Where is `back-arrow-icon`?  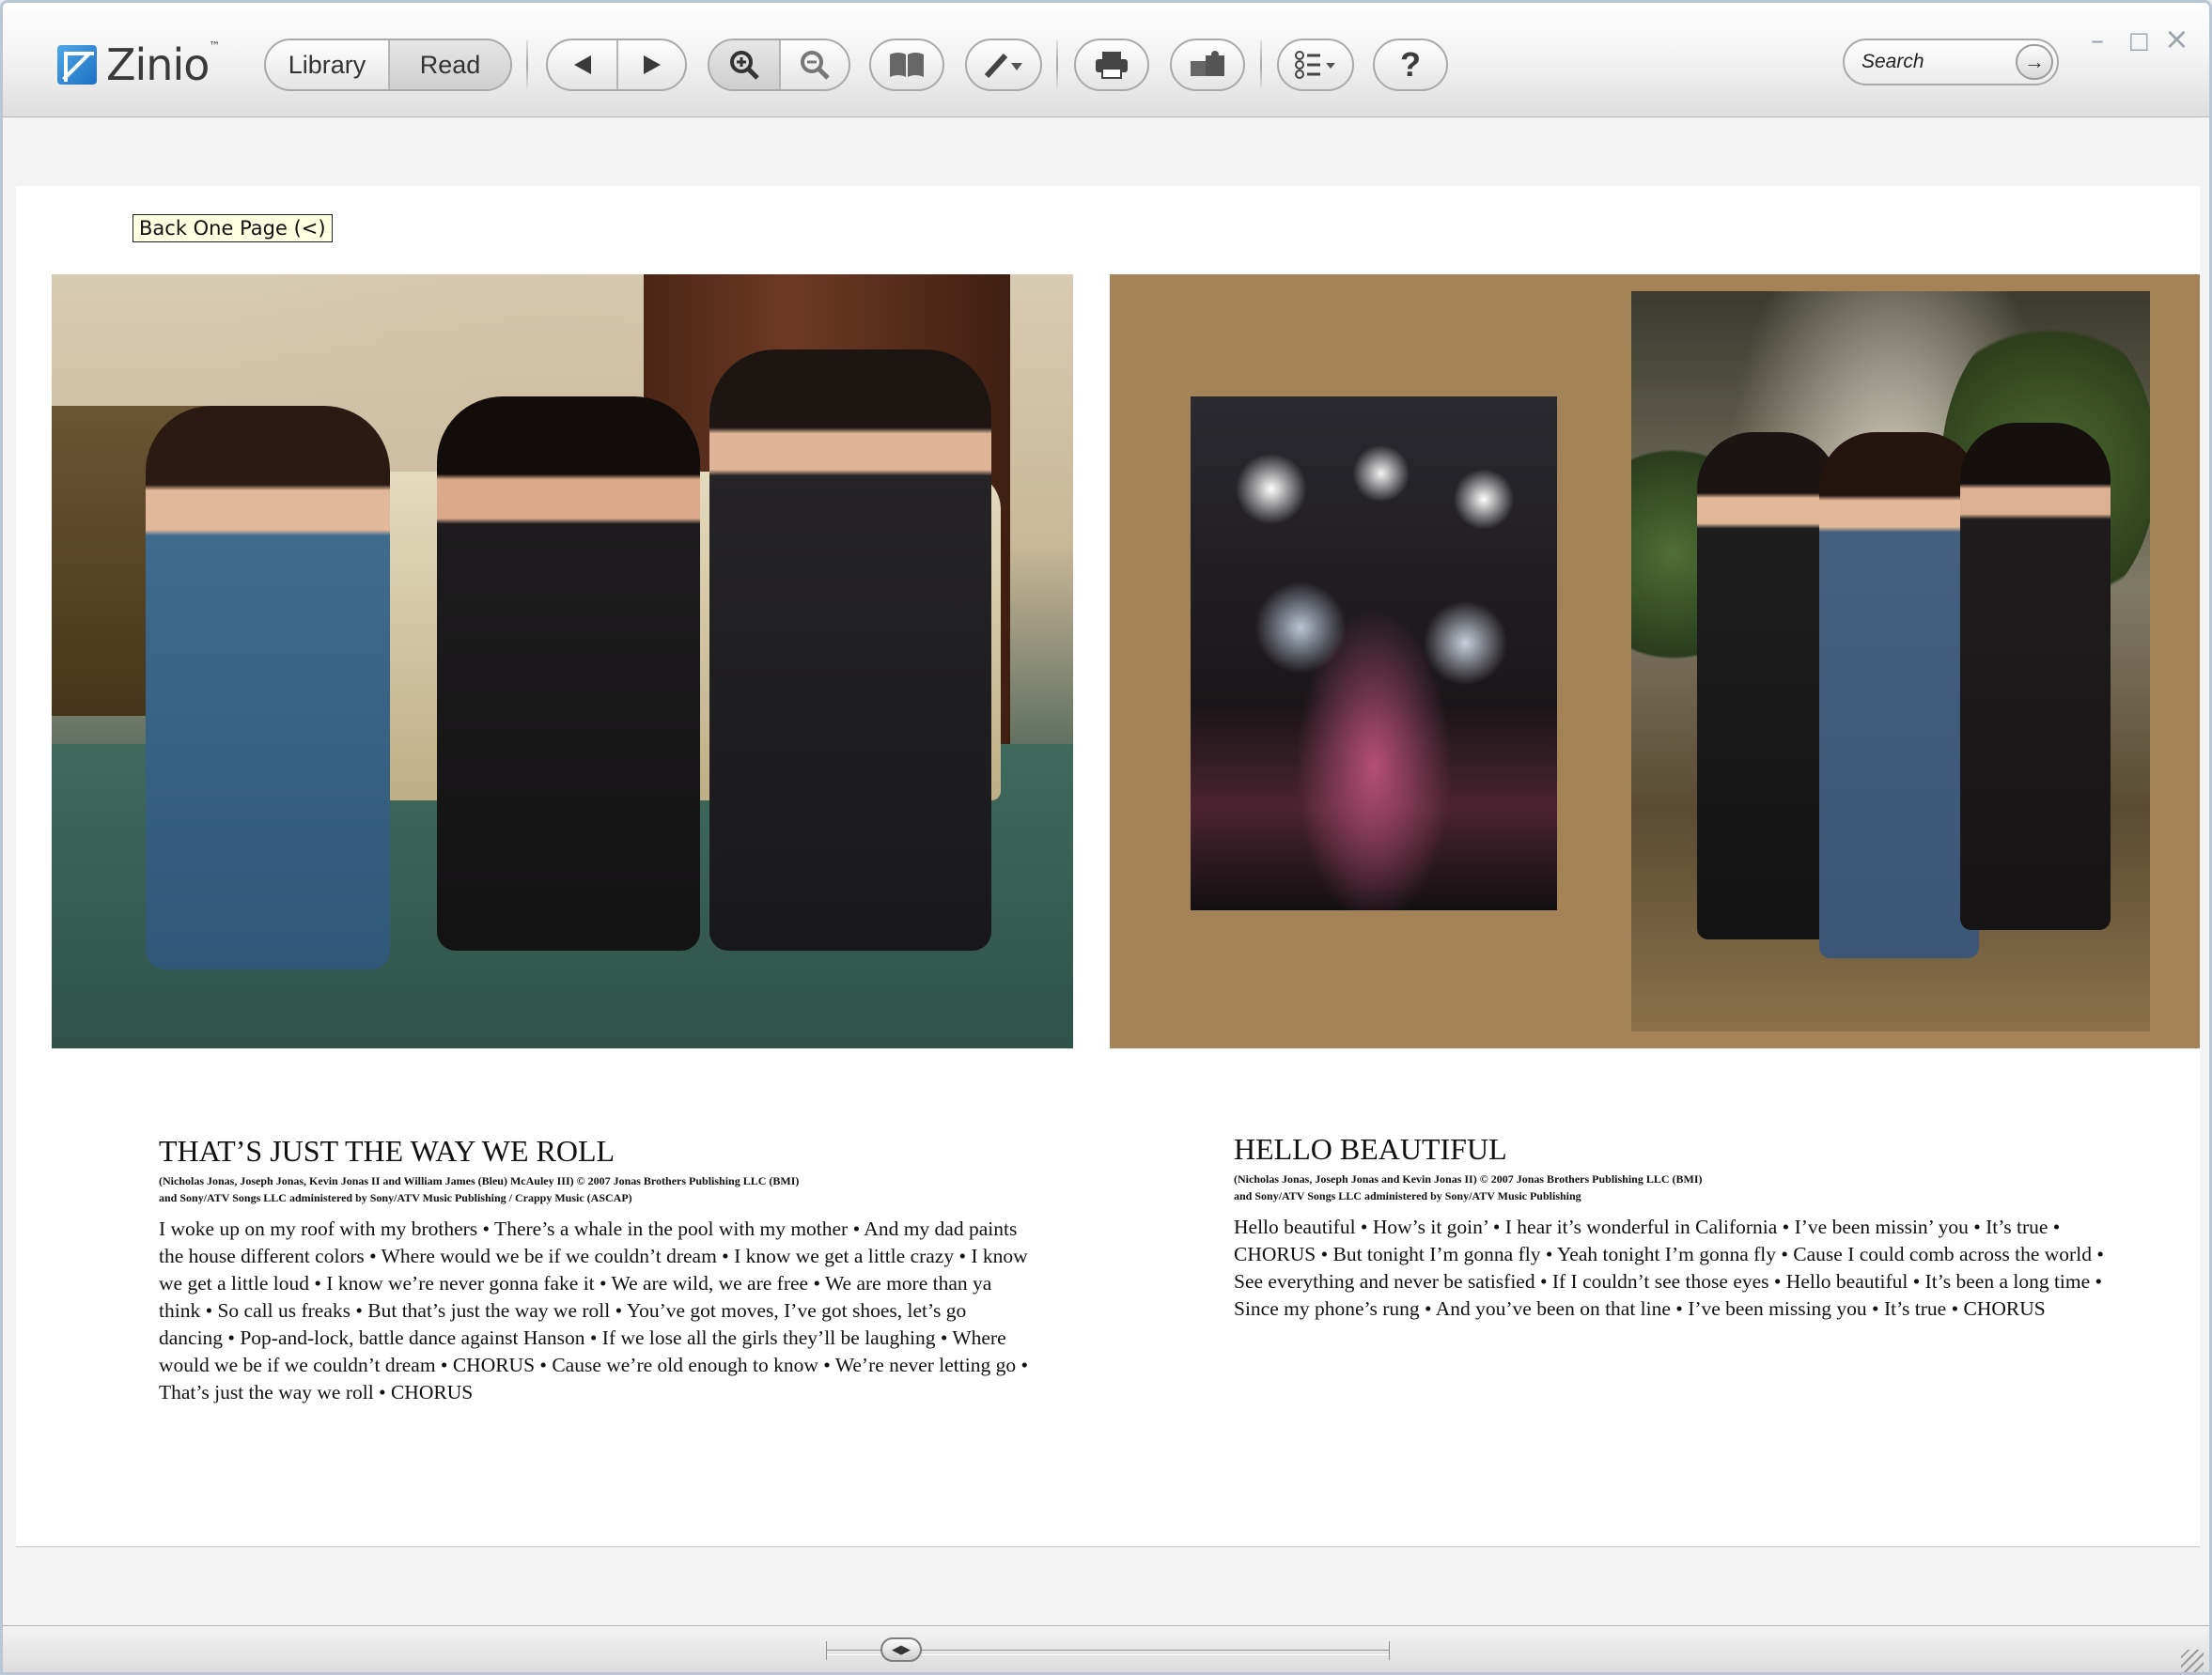 back-arrow-icon is located at coordinates (582, 64).